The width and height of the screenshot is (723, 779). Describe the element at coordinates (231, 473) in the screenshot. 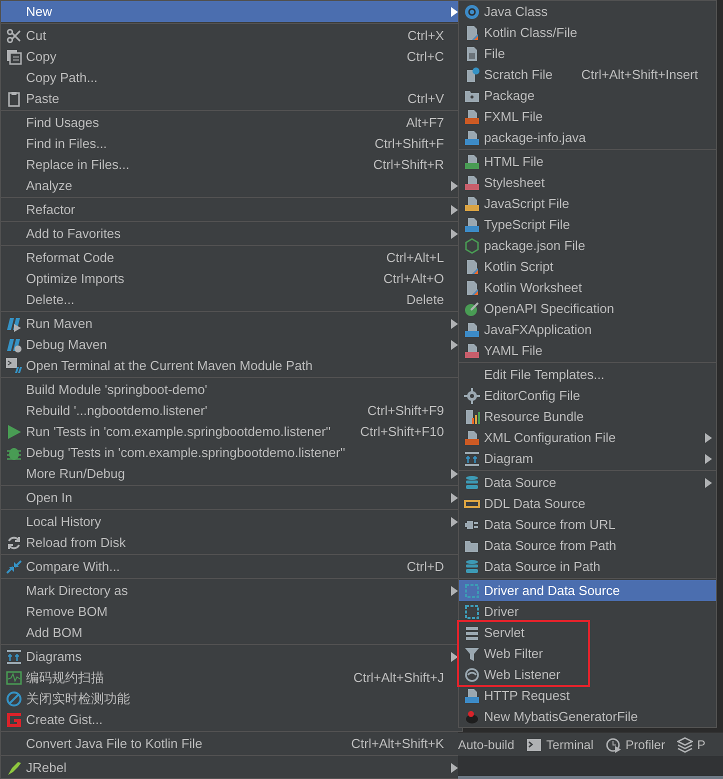

I see `menu-item: More Run/Debug` at that location.